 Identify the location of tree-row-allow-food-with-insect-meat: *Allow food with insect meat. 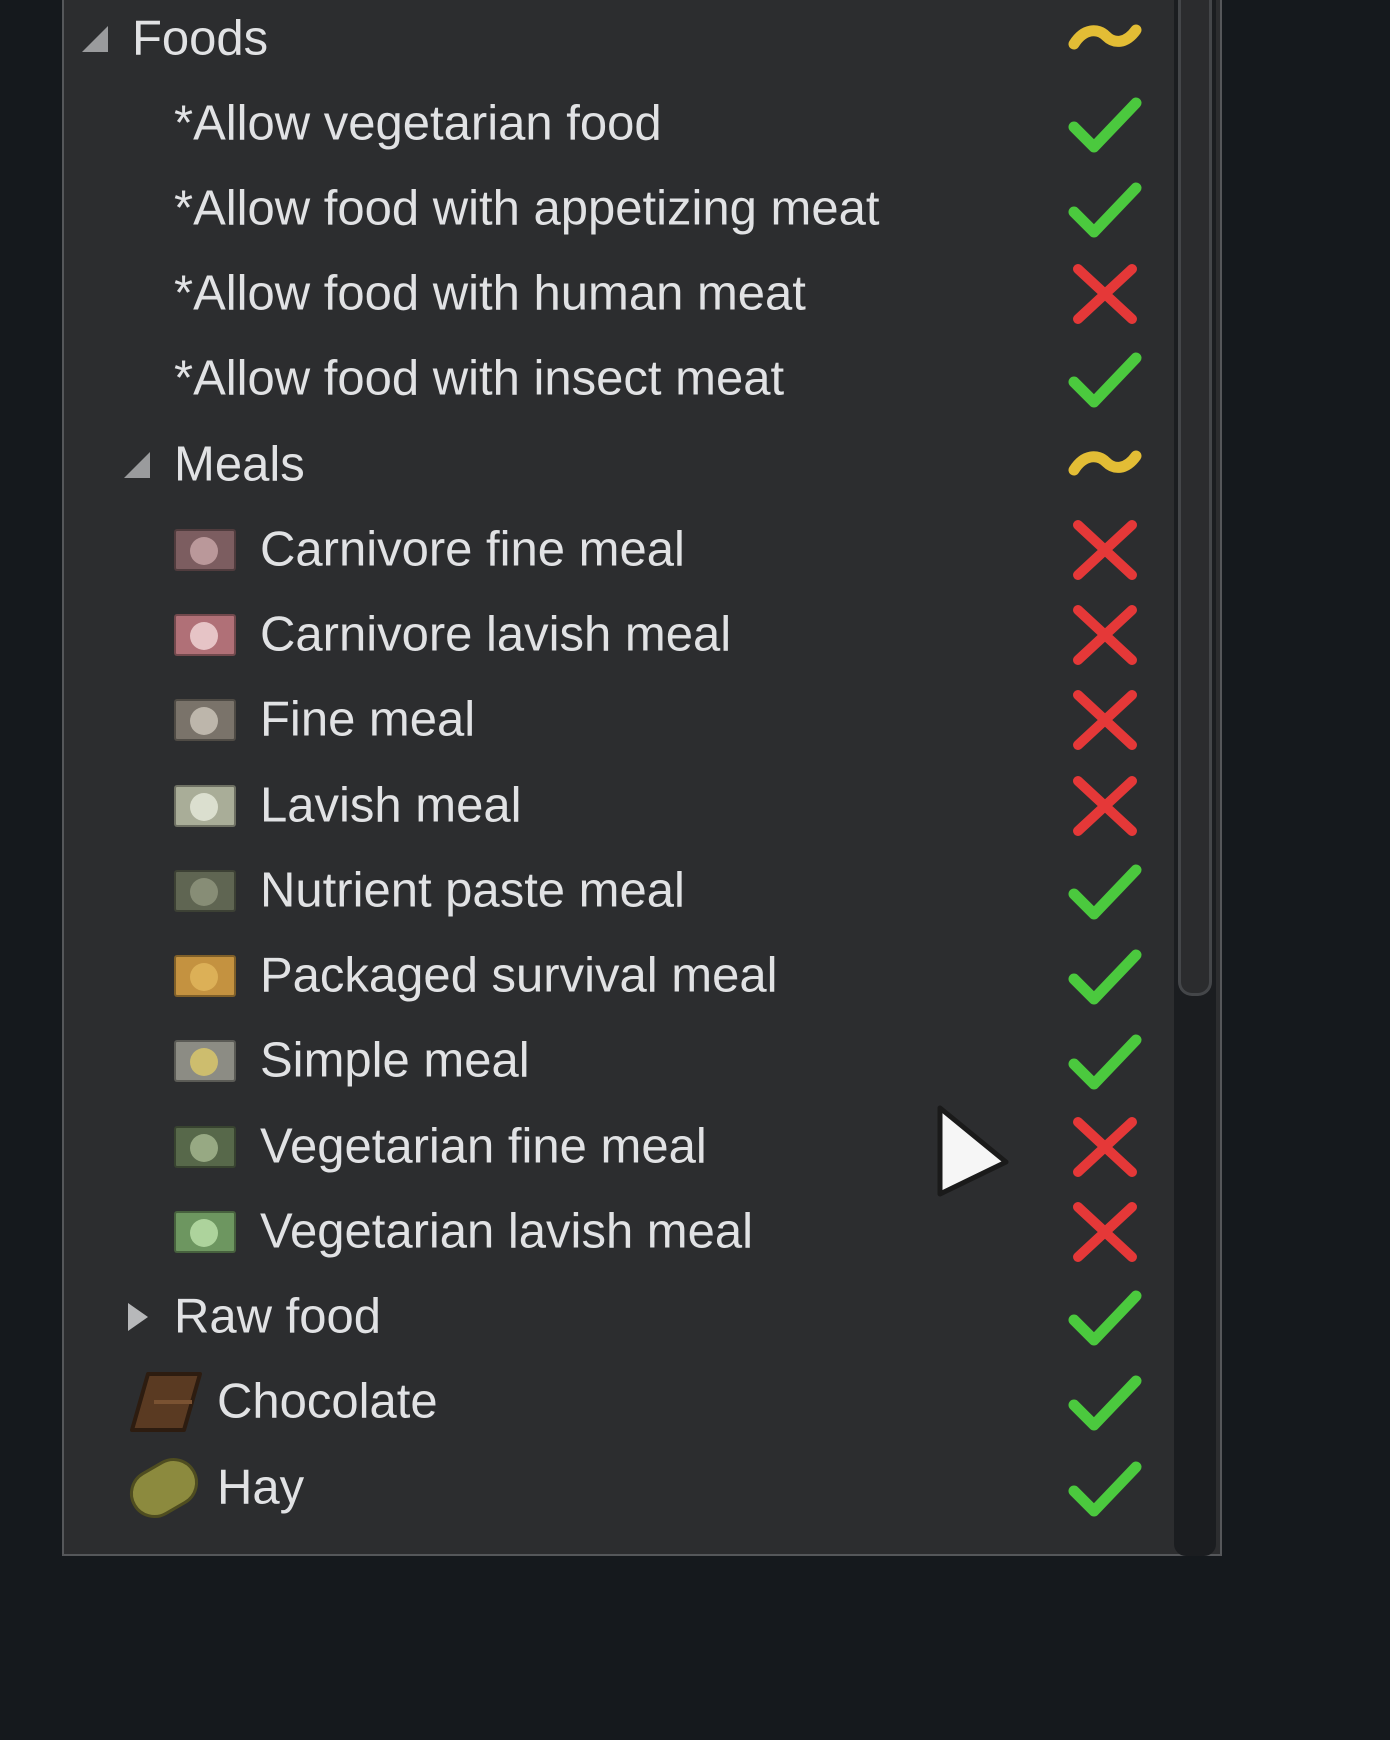
(618, 379).